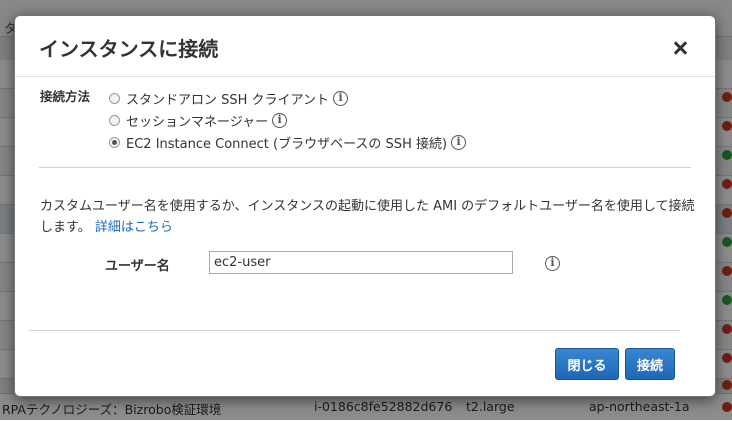  Describe the element at coordinates (365, 76) in the screenshot. I see `title-divider` at that location.